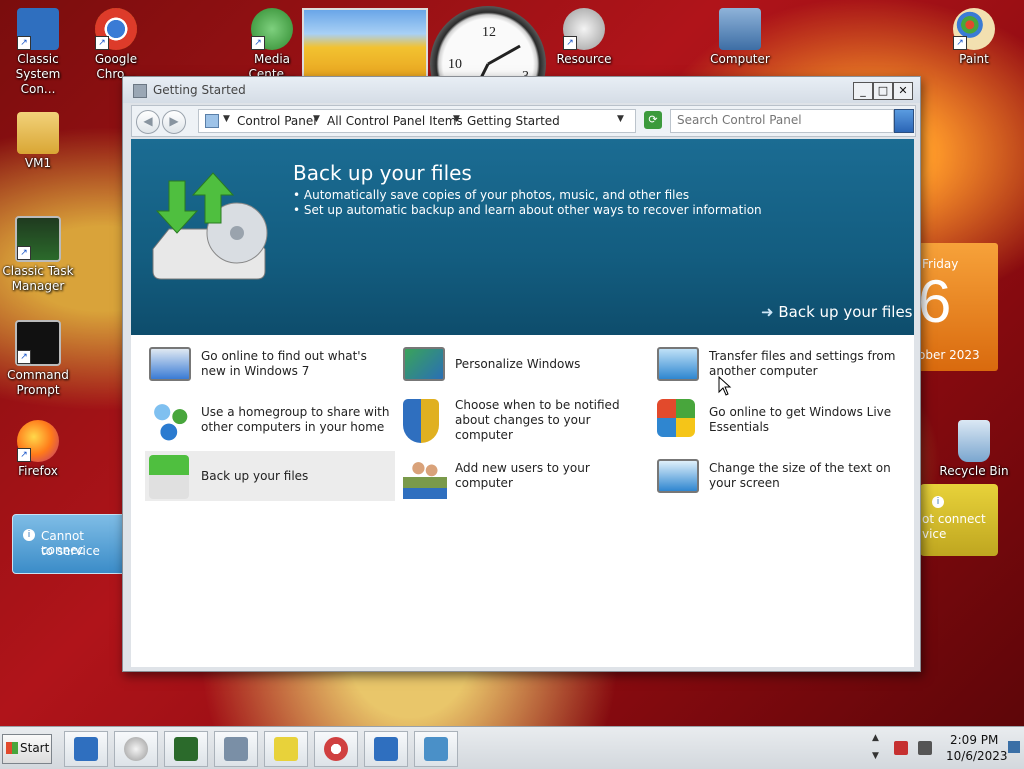 The width and height of the screenshot is (1024, 769). What do you see at coordinates (148, 122) in the screenshot?
I see `back-button: ◀` at bounding box center [148, 122].